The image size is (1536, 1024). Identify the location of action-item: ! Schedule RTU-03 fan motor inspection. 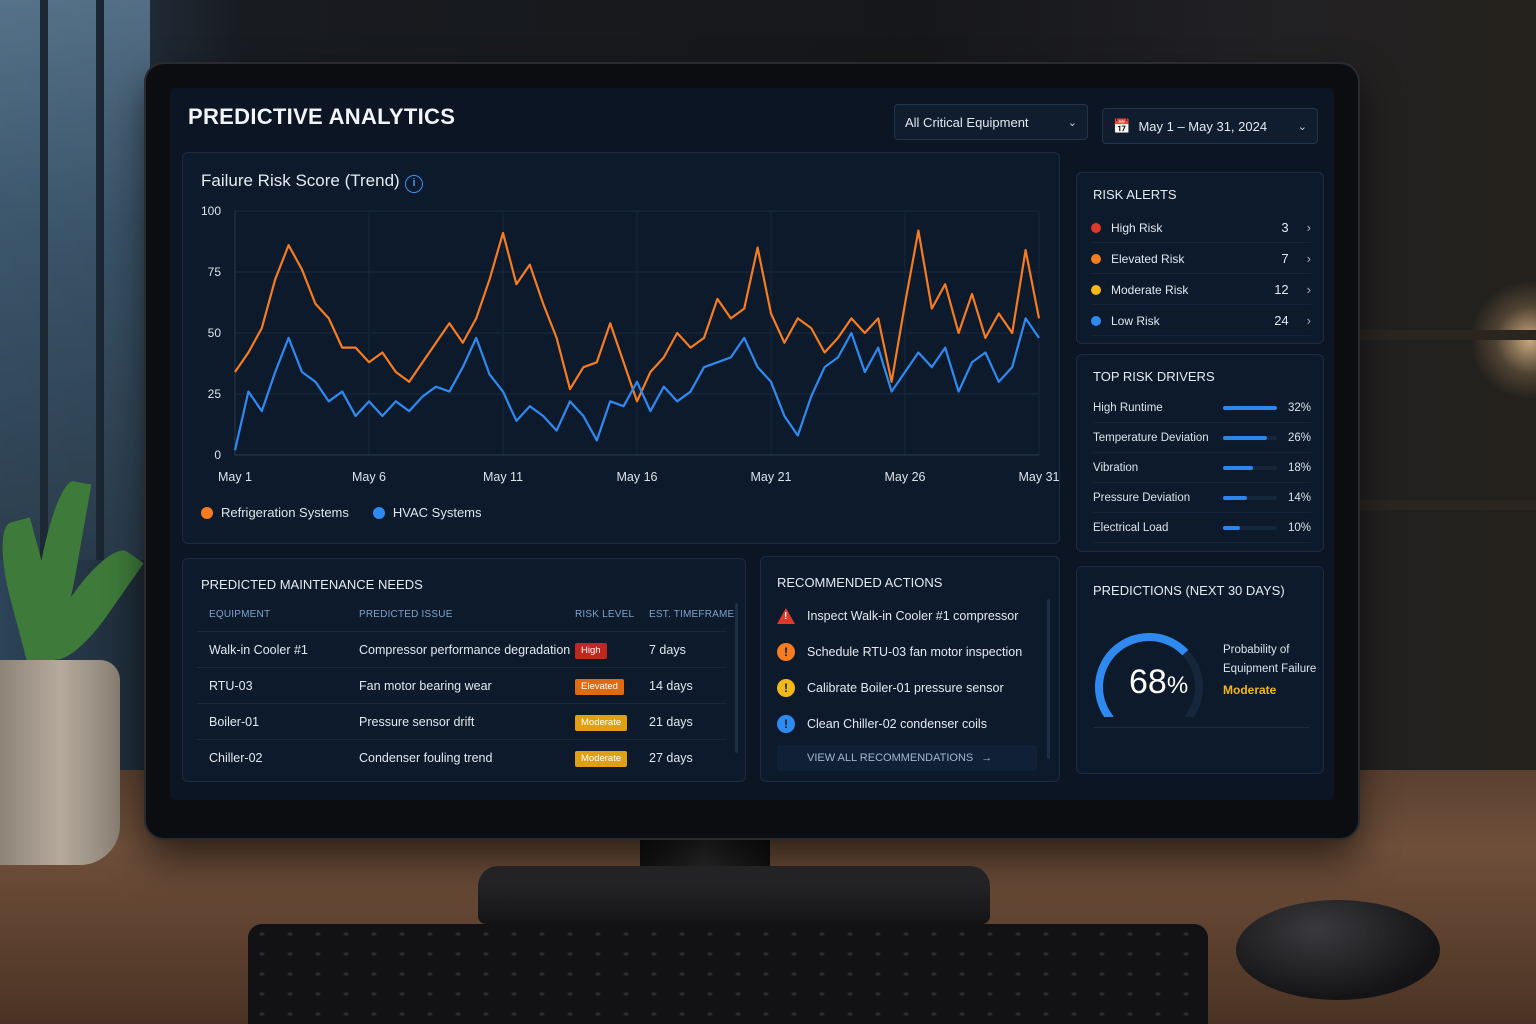
(912, 652).